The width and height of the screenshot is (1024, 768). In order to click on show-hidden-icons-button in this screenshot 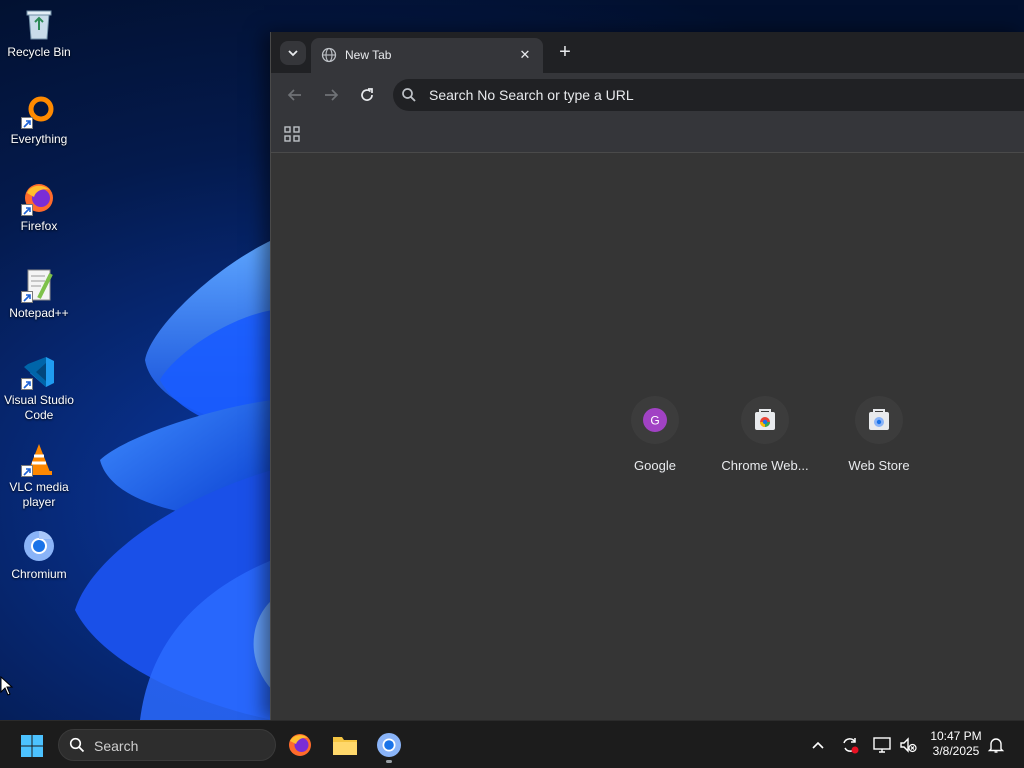, I will do `click(818, 745)`.